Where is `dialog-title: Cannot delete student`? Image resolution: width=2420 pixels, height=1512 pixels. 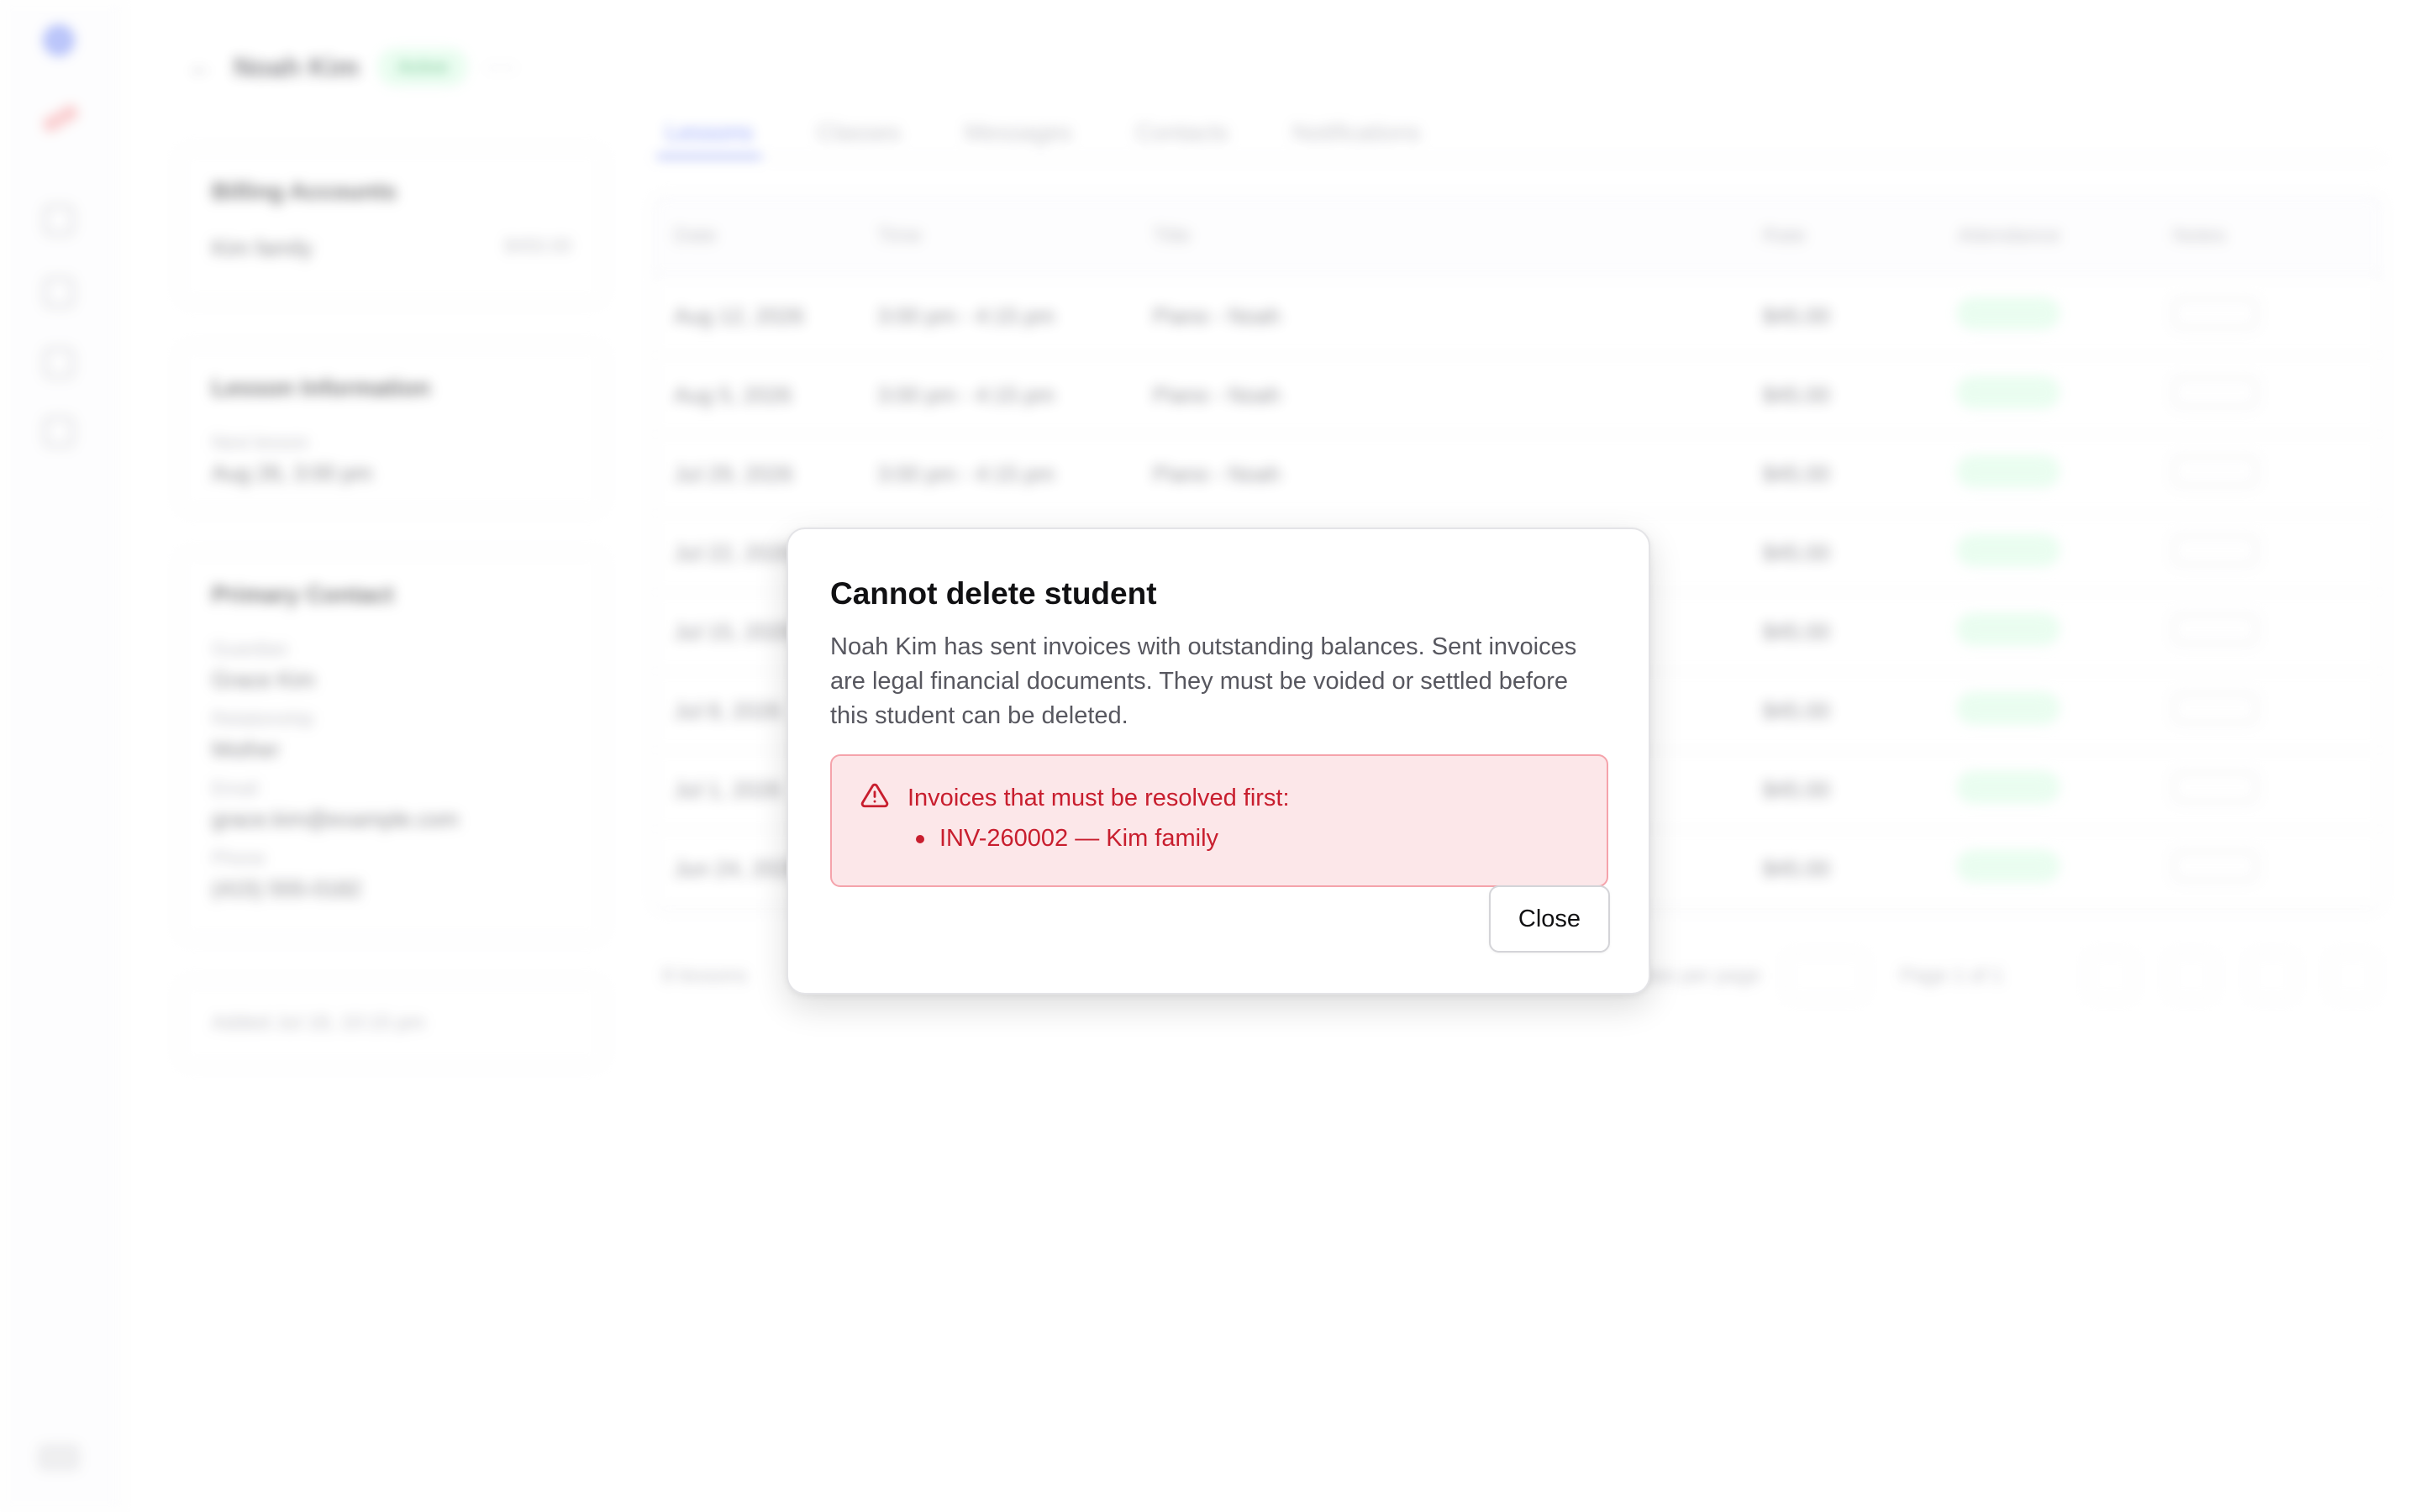 dialog-title: Cannot delete student is located at coordinates (993, 593).